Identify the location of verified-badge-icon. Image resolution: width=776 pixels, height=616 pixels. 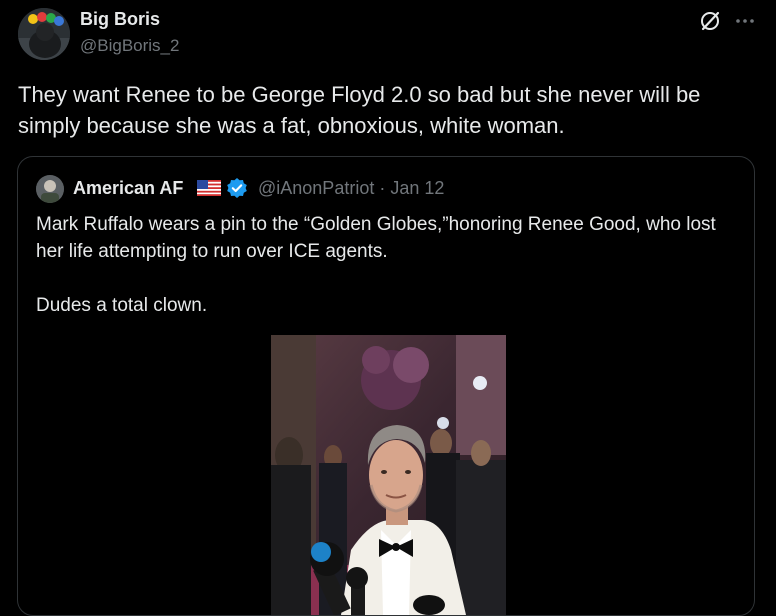
(237, 188).